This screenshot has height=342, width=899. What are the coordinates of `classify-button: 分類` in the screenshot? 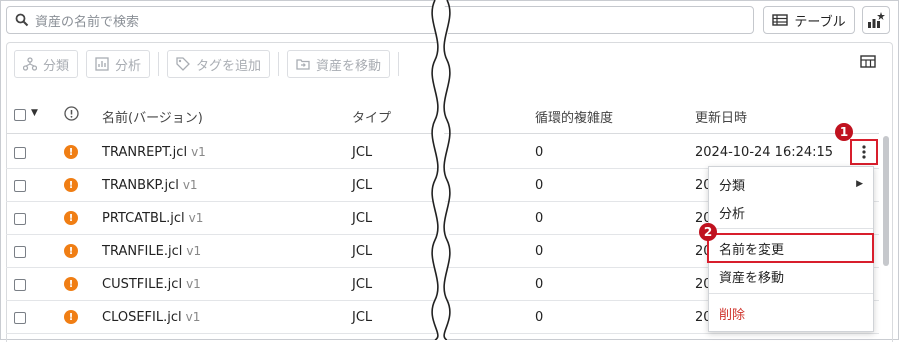 It's located at (46, 64).